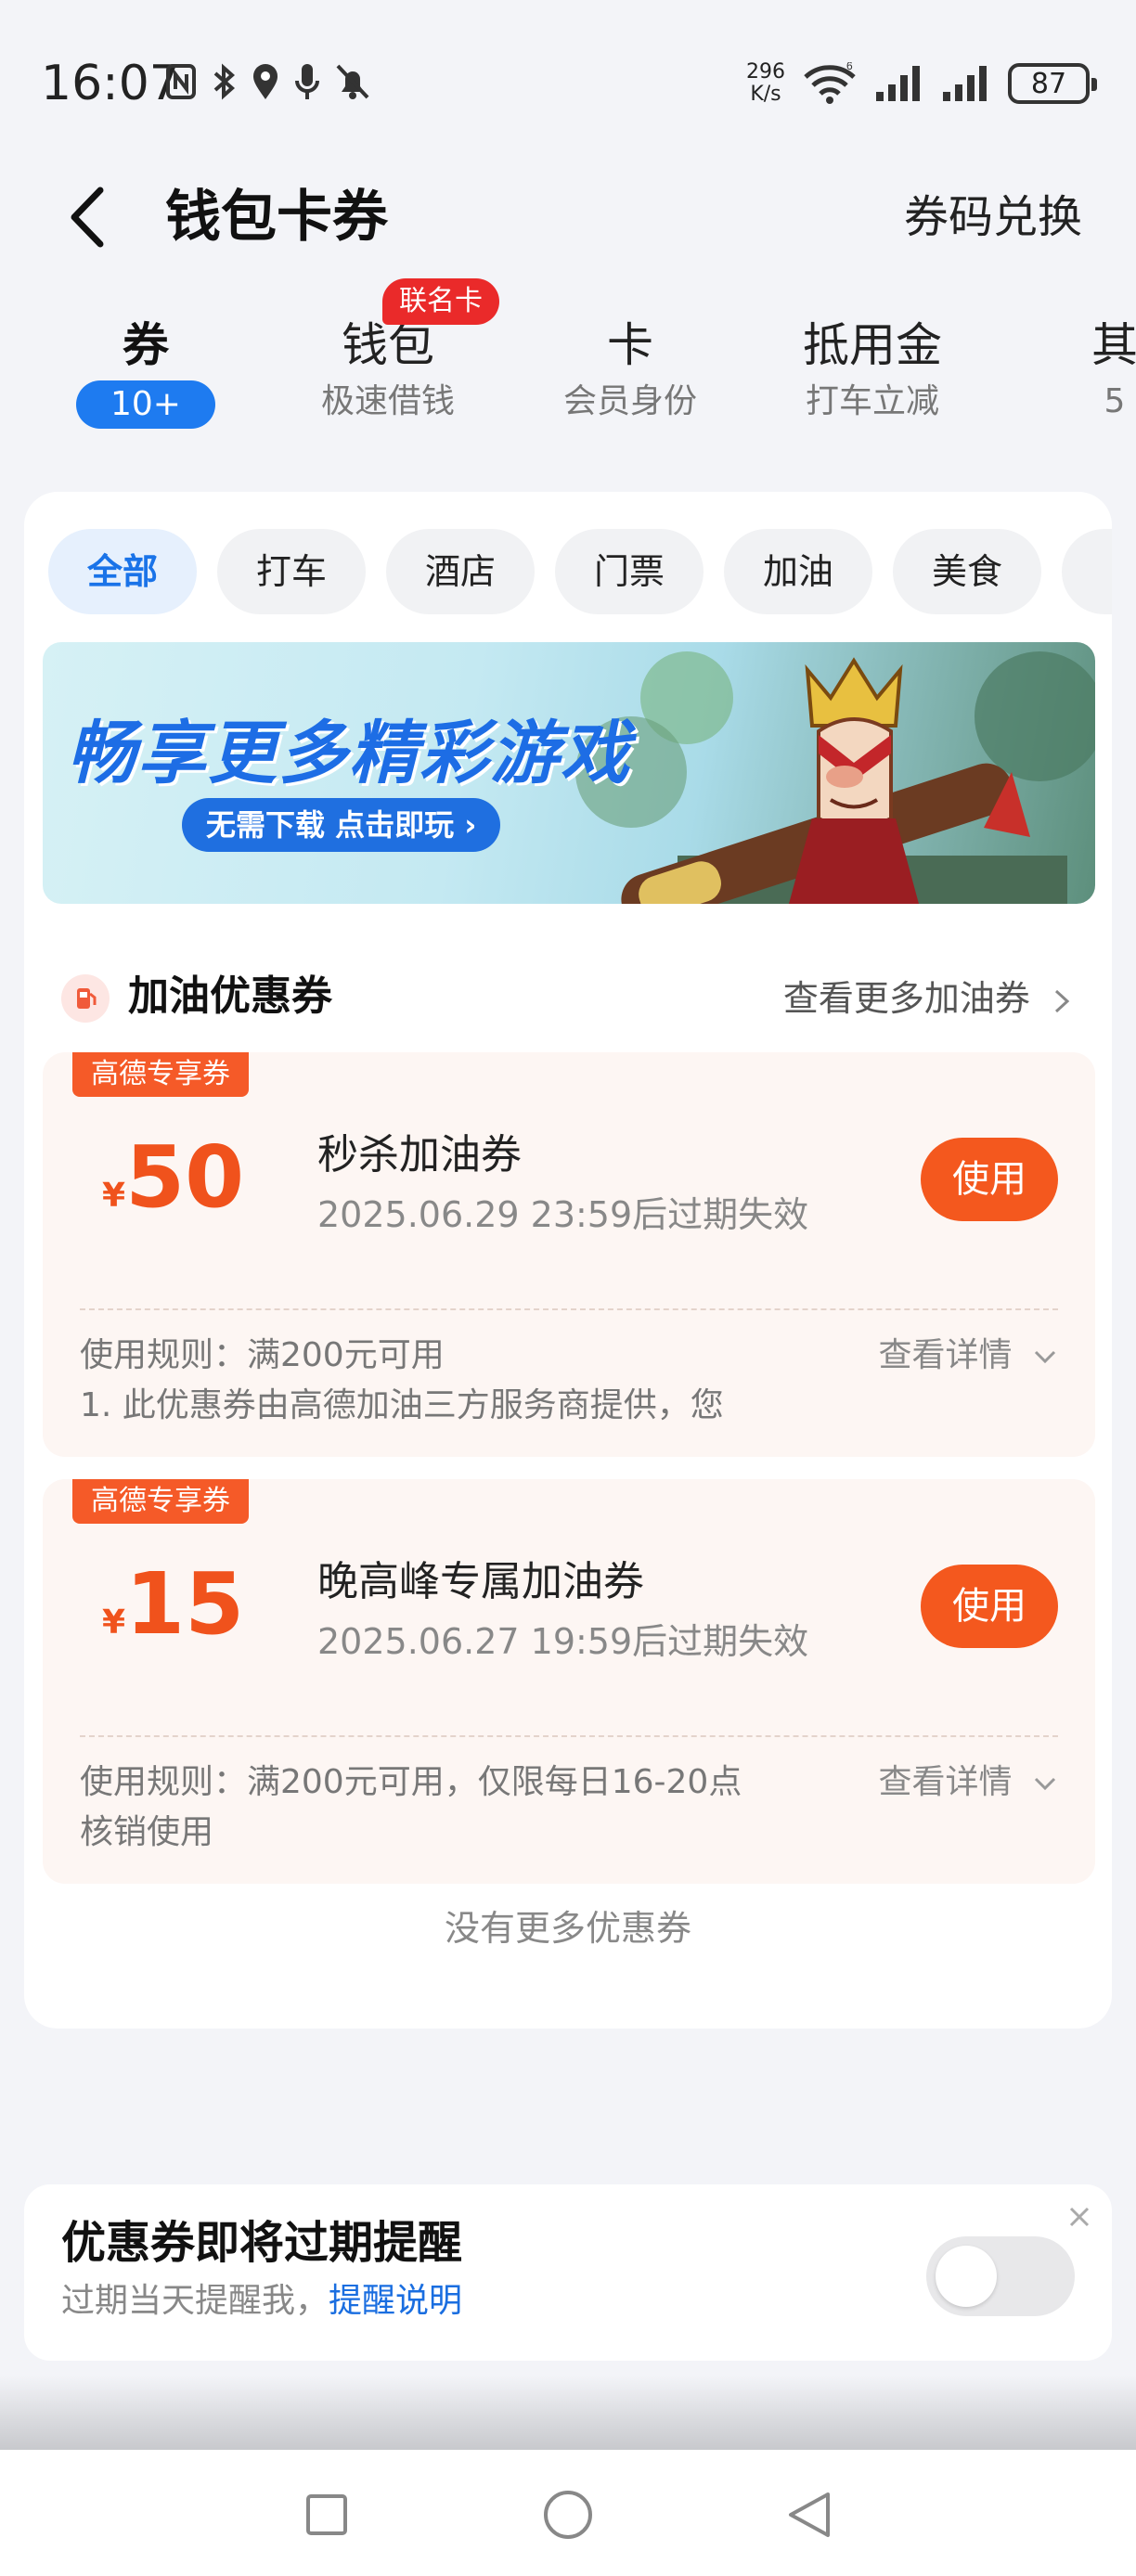 Image resolution: width=1136 pixels, height=2576 pixels. I want to click on coupon-name: 秒杀加油券, so click(419, 1155).